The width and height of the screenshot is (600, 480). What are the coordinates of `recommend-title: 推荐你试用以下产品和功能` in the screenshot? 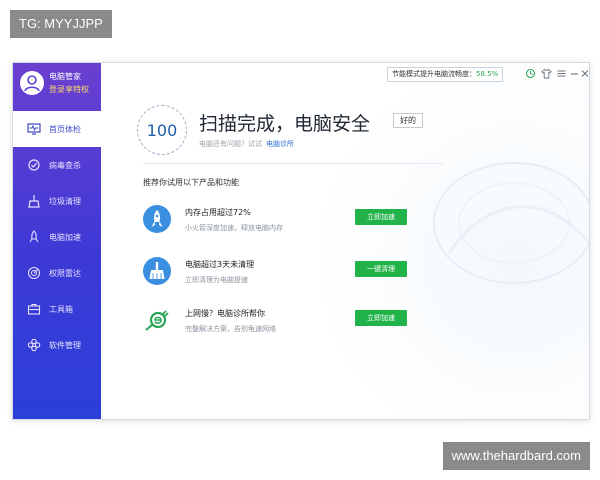 It's located at (191, 182).